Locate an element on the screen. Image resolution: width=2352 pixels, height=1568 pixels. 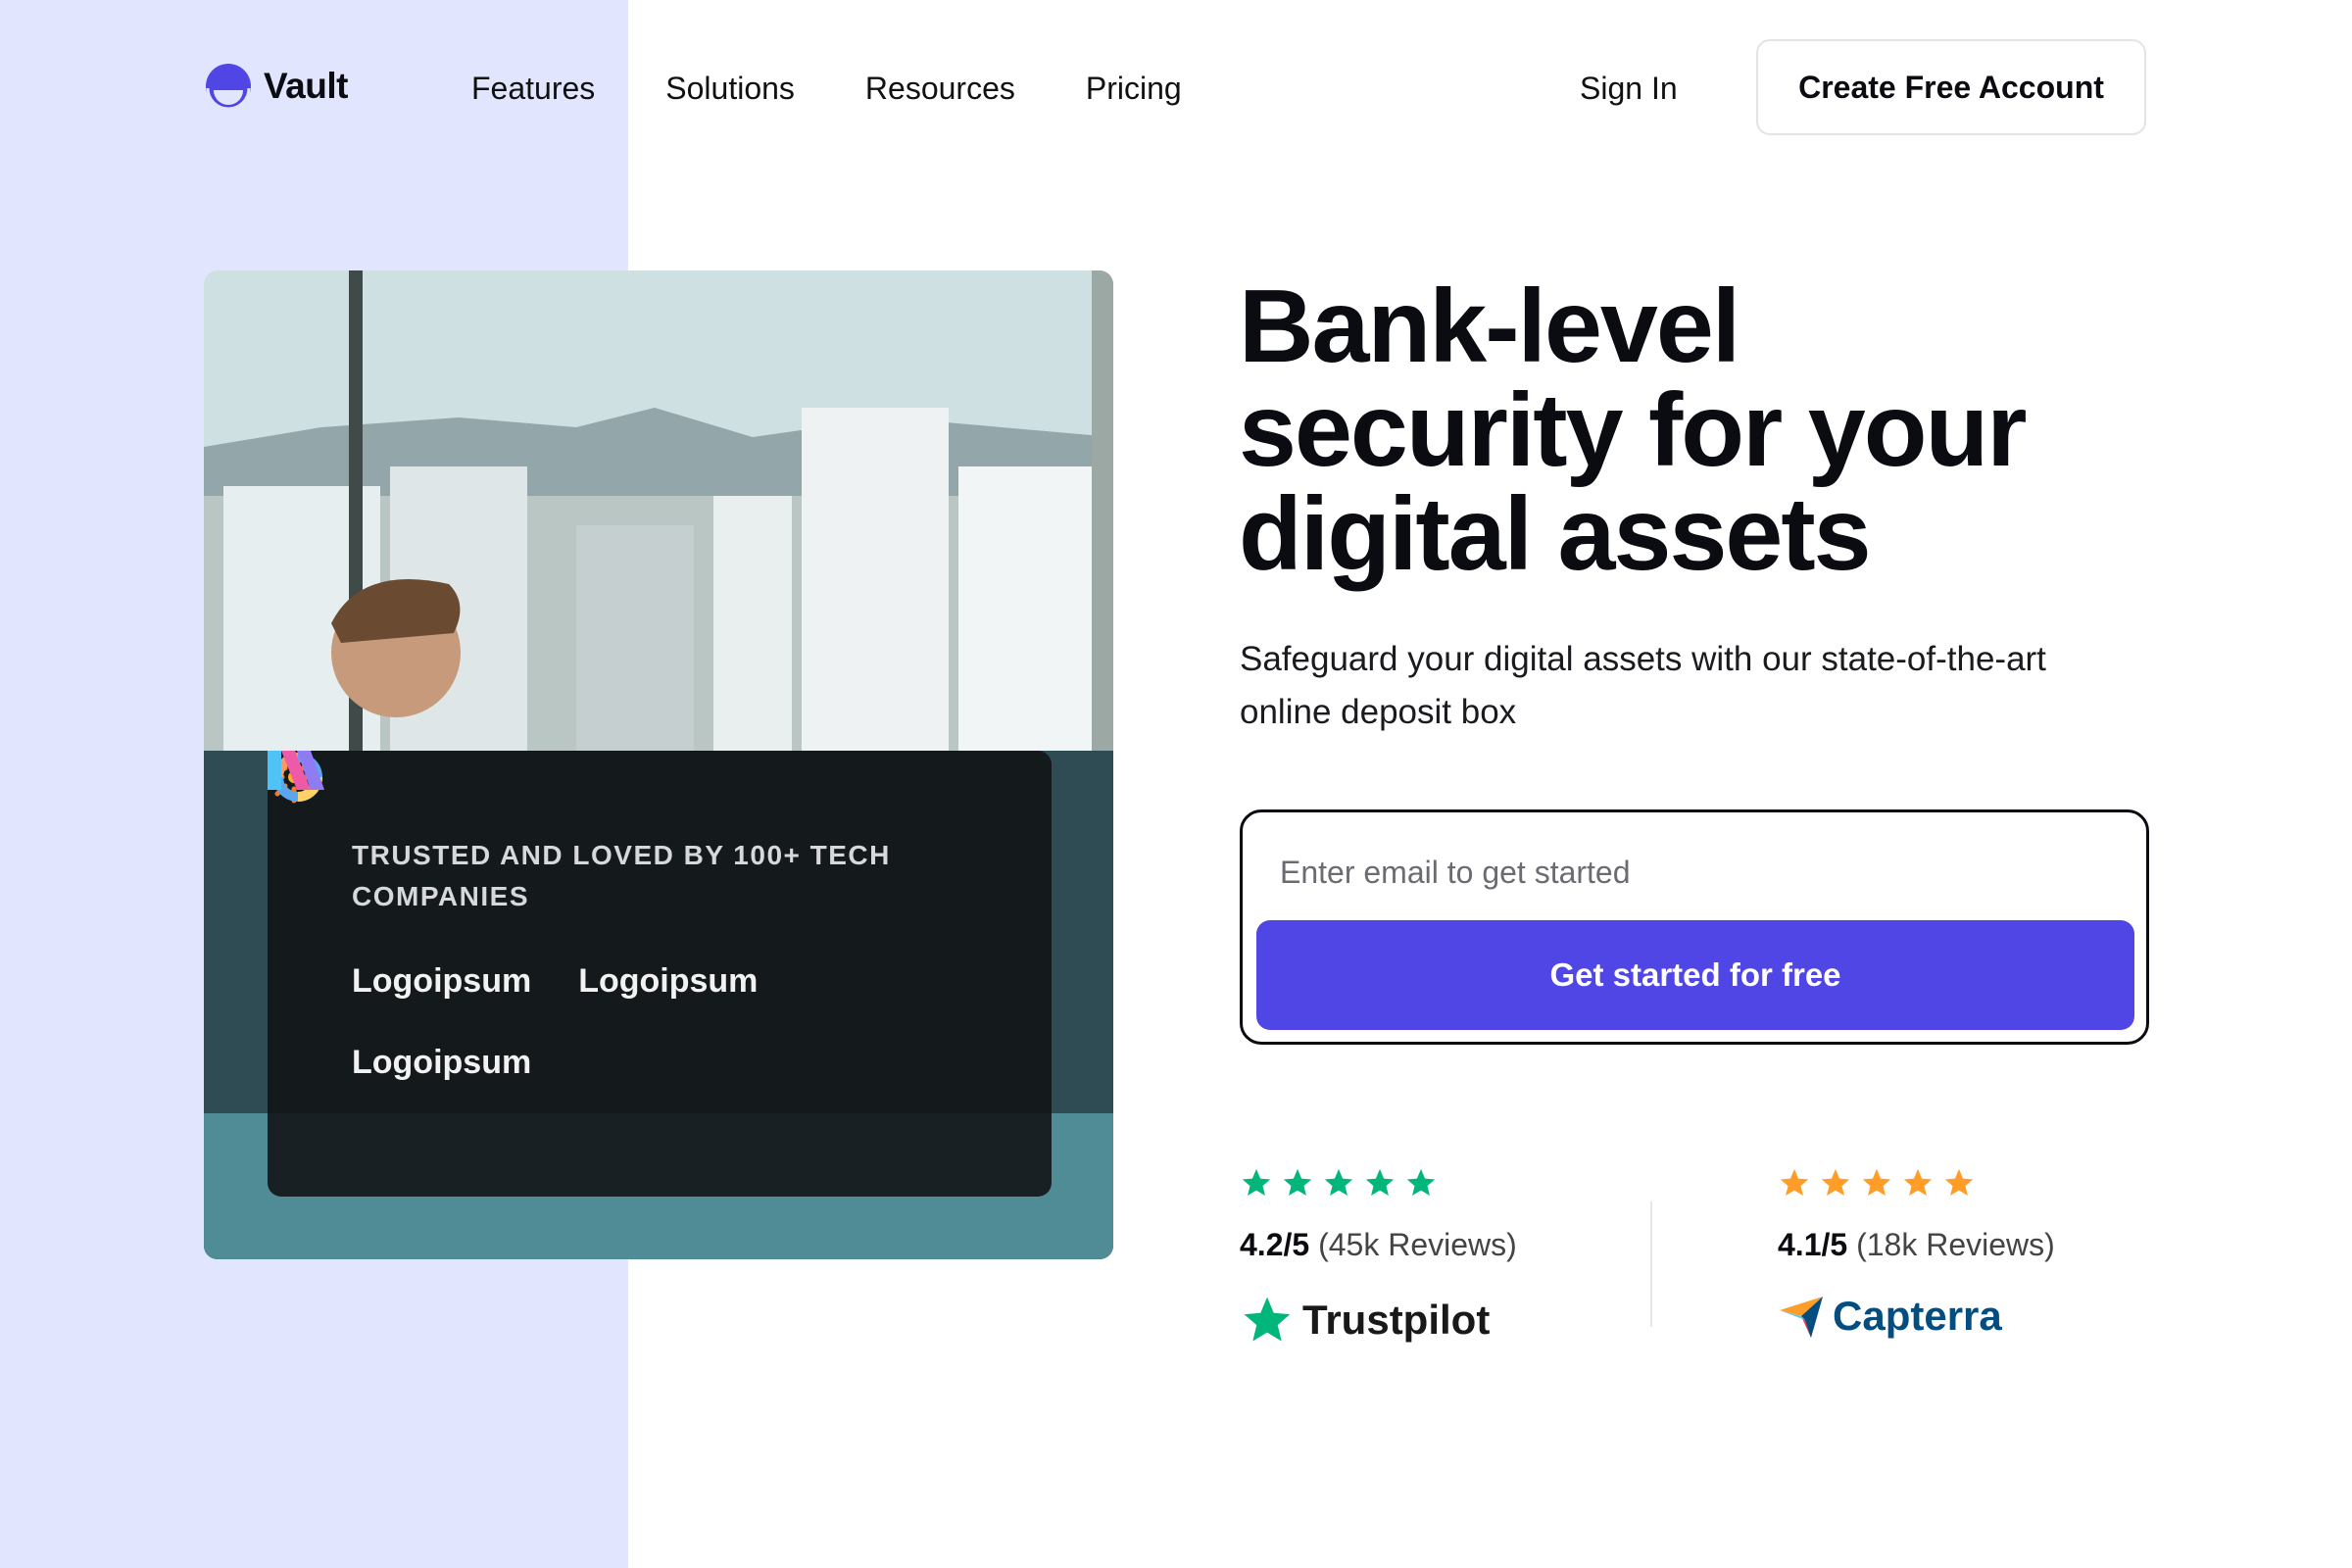
platform-name: Trustpilot is located at coordinates (1396, 1320).